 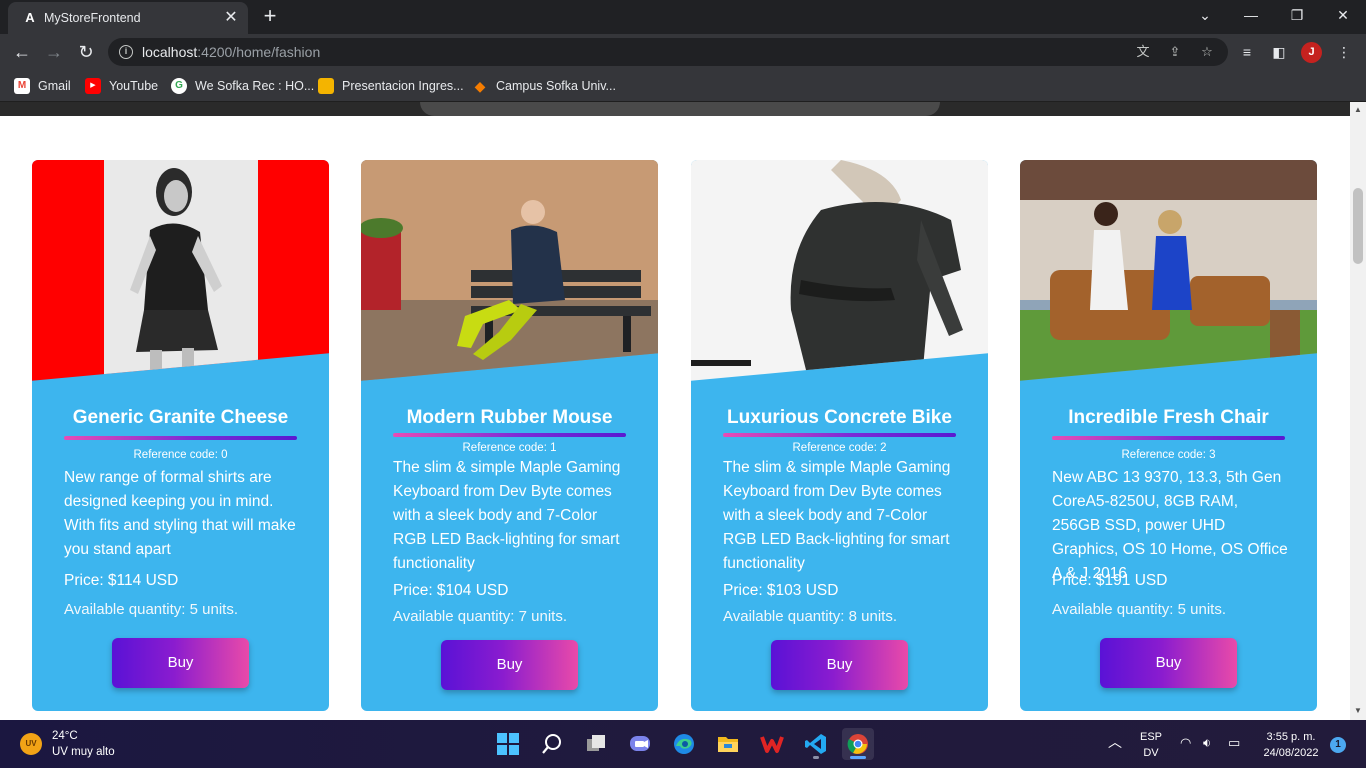 What do you see at coordinates (1247, 52) in the screenshot?
I see `media-control-icon: ≡` at bounding box center [1247, 52].